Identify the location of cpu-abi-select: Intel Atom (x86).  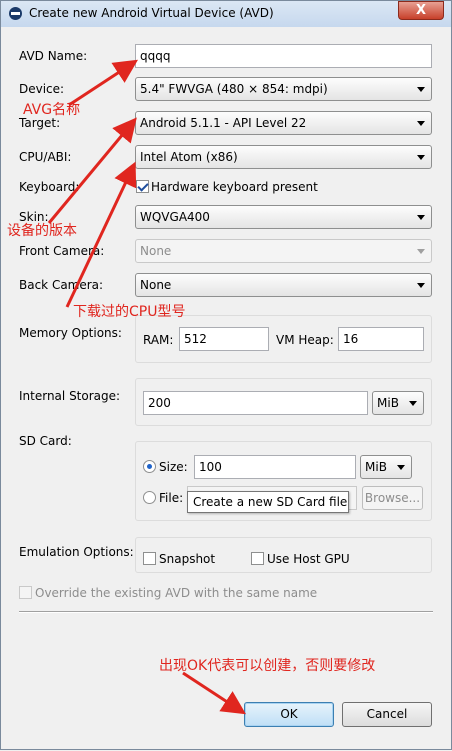
(283, 157).